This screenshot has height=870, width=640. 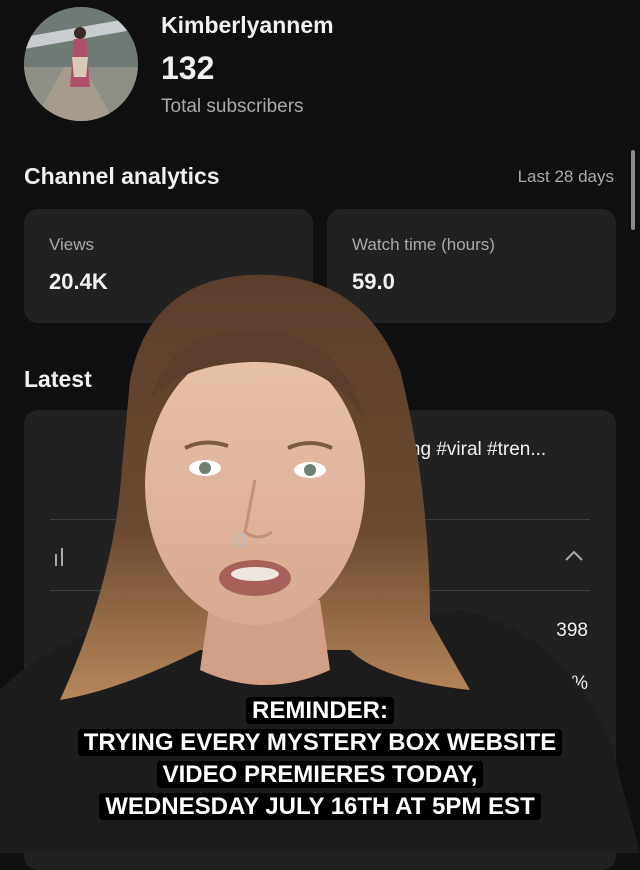 What do you see at coordinates (633, 190) in the screenshot?
I see `scrollbar` at bounding box center [633, 190].